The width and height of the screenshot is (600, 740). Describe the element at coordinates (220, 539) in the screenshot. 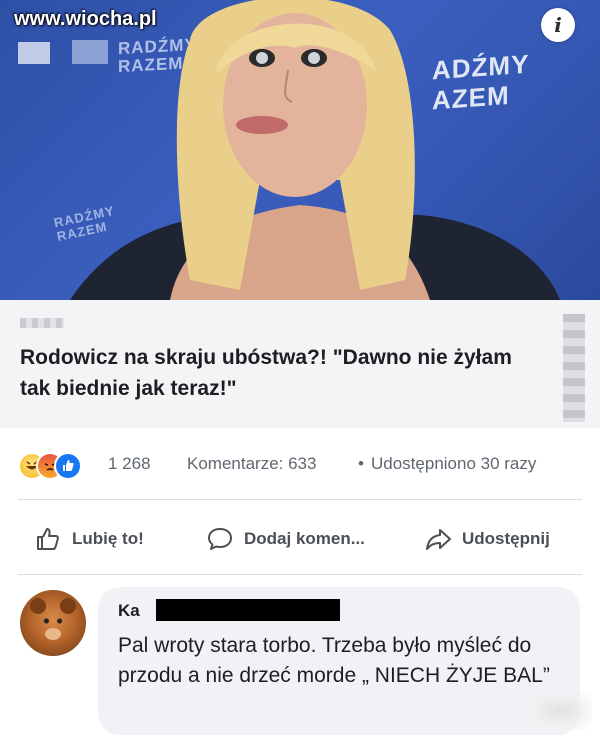

I see `comment-bubble-icon` at that location.